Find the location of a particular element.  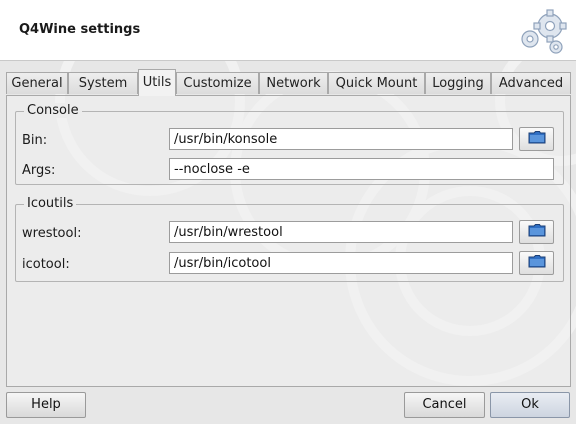

console-bin-input is located at coordinates (341, 139).